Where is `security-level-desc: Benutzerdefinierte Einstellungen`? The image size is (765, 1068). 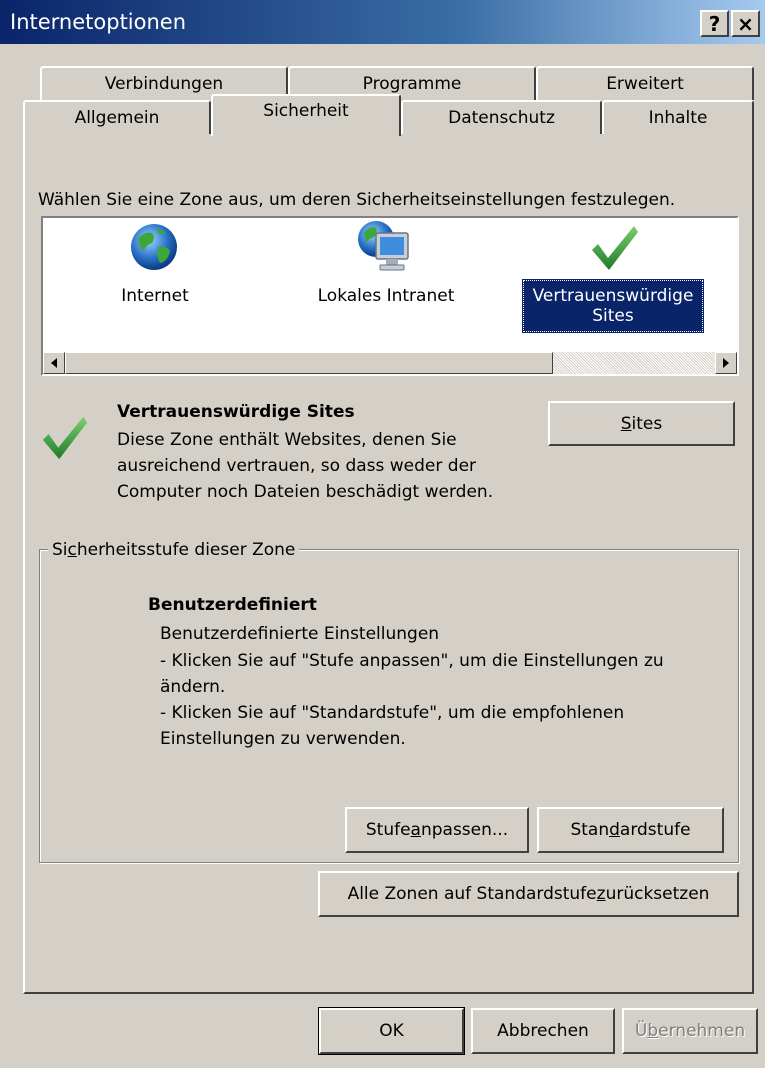 security-level-desc: Benutzerdefinierte Einstellungen is located at coordinates (300, 634).